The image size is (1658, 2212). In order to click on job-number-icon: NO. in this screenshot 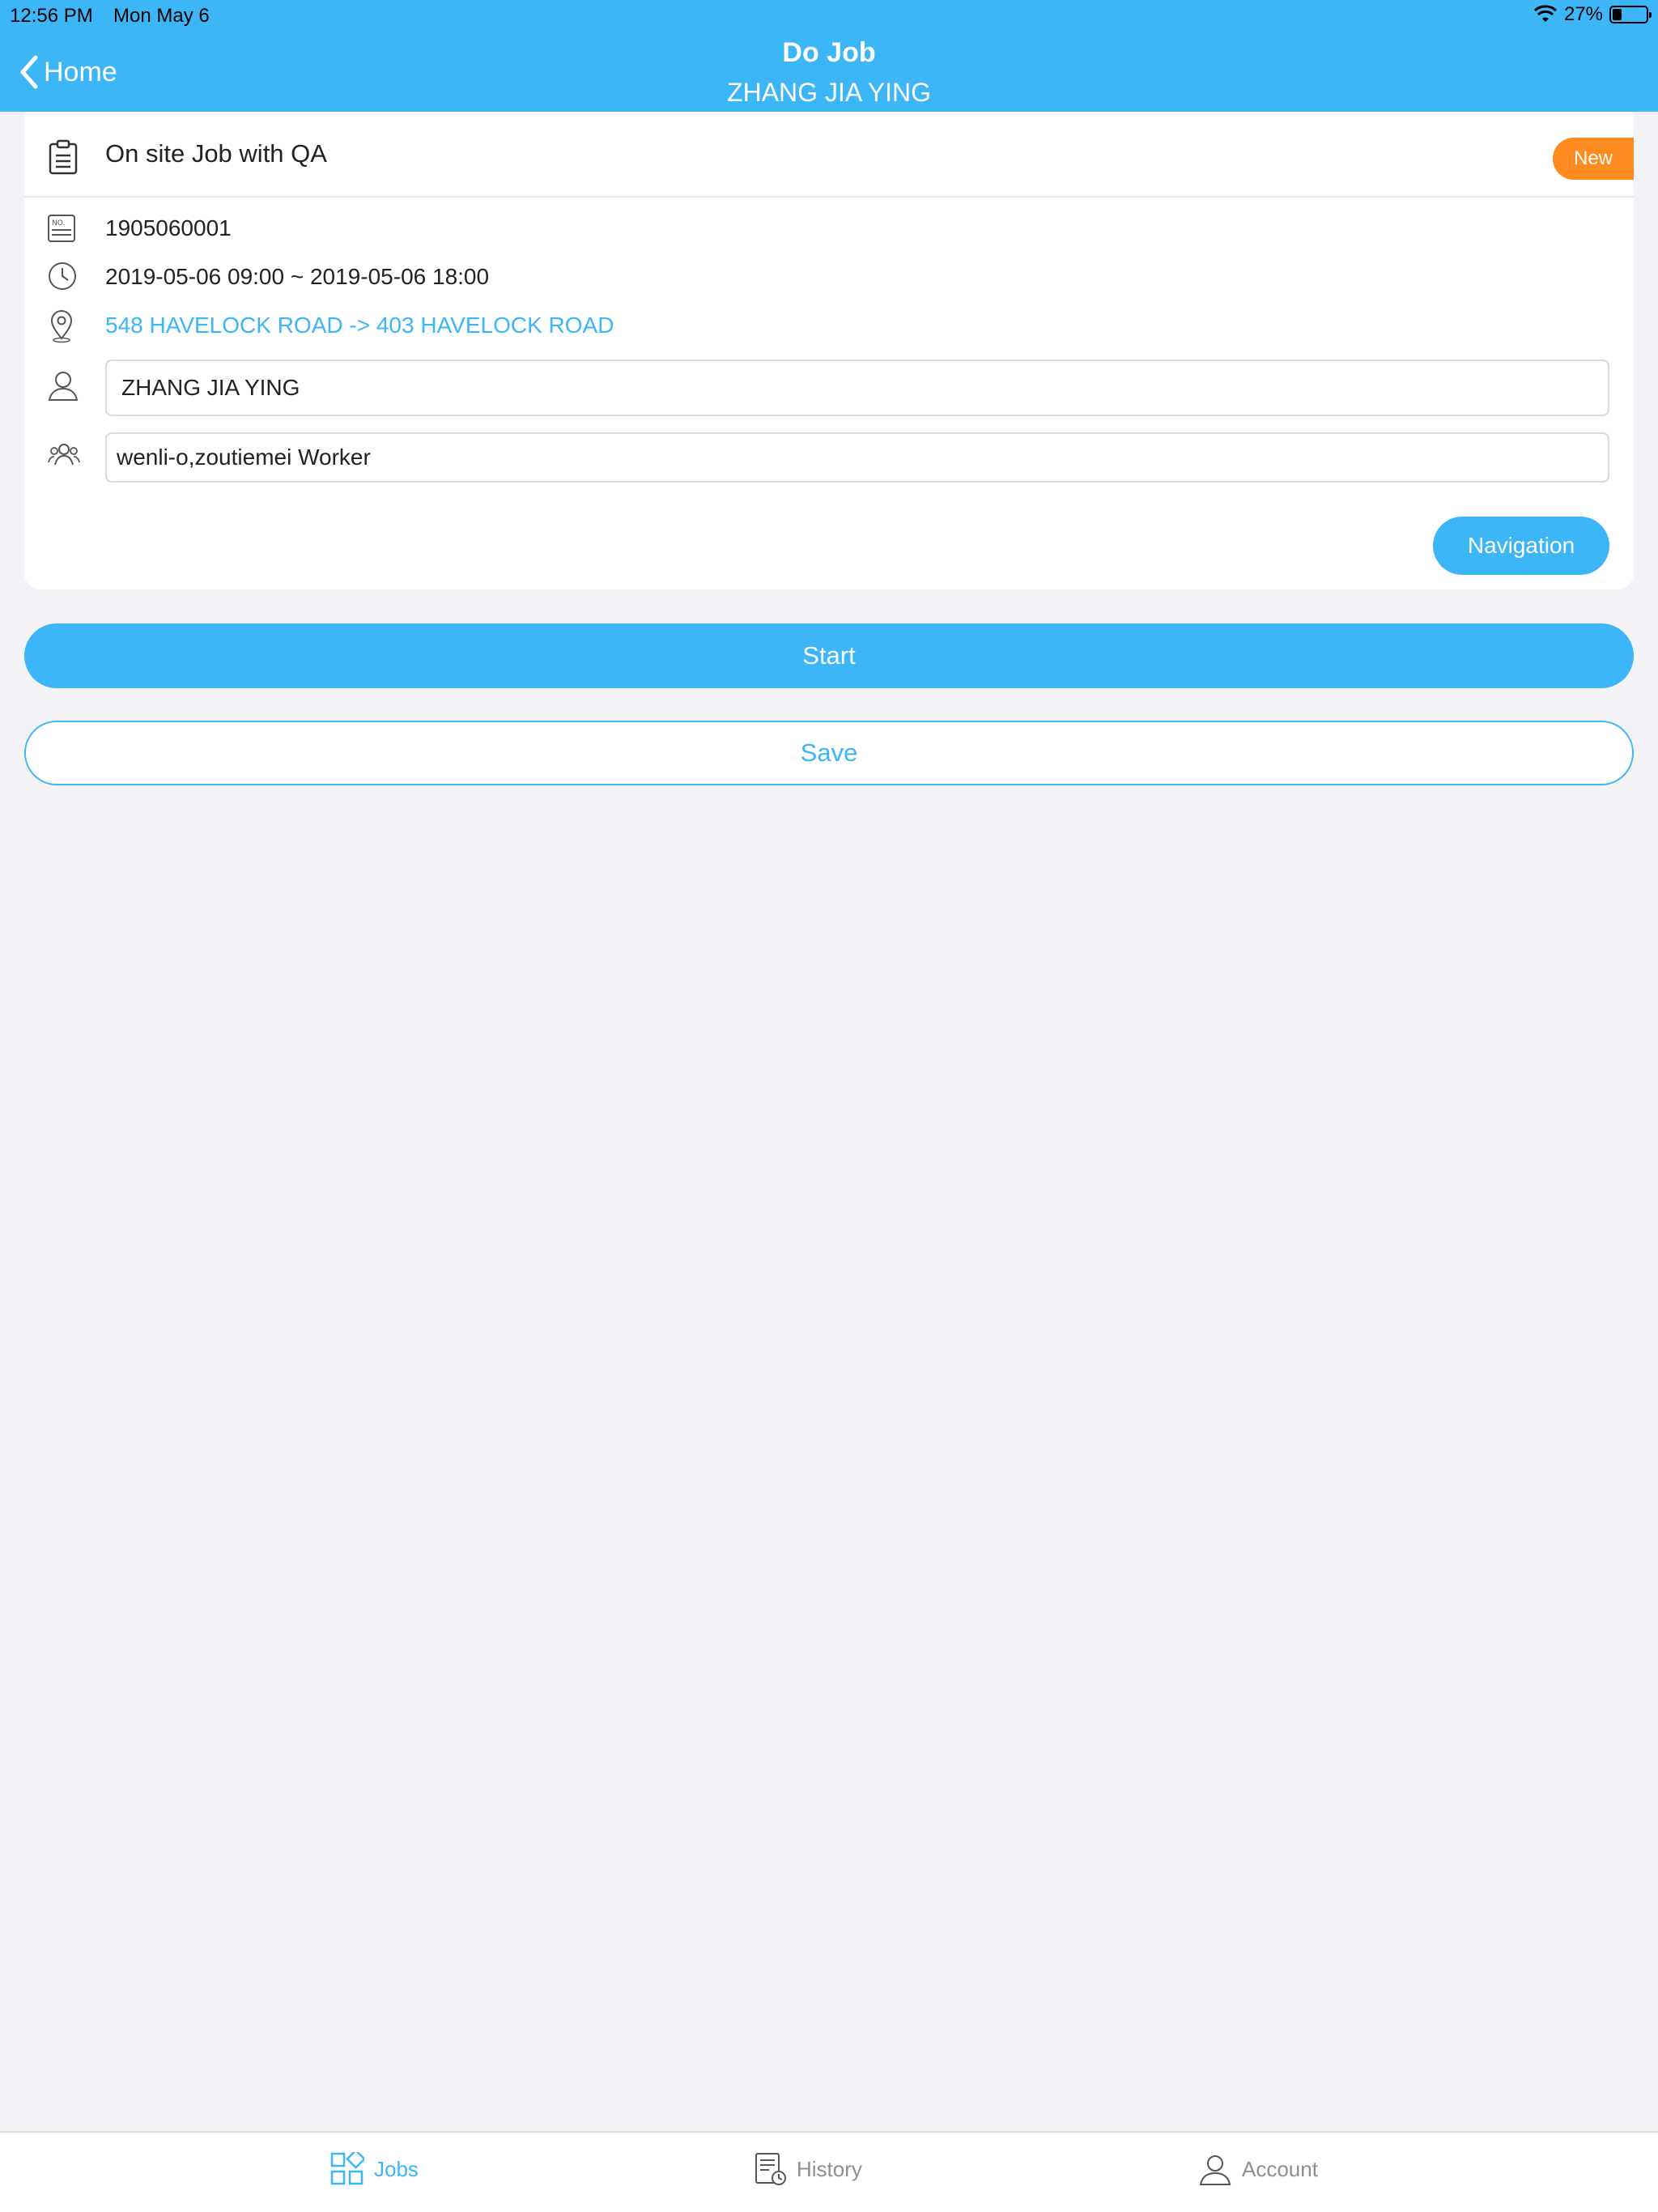, I will do `click(61, 229)`.